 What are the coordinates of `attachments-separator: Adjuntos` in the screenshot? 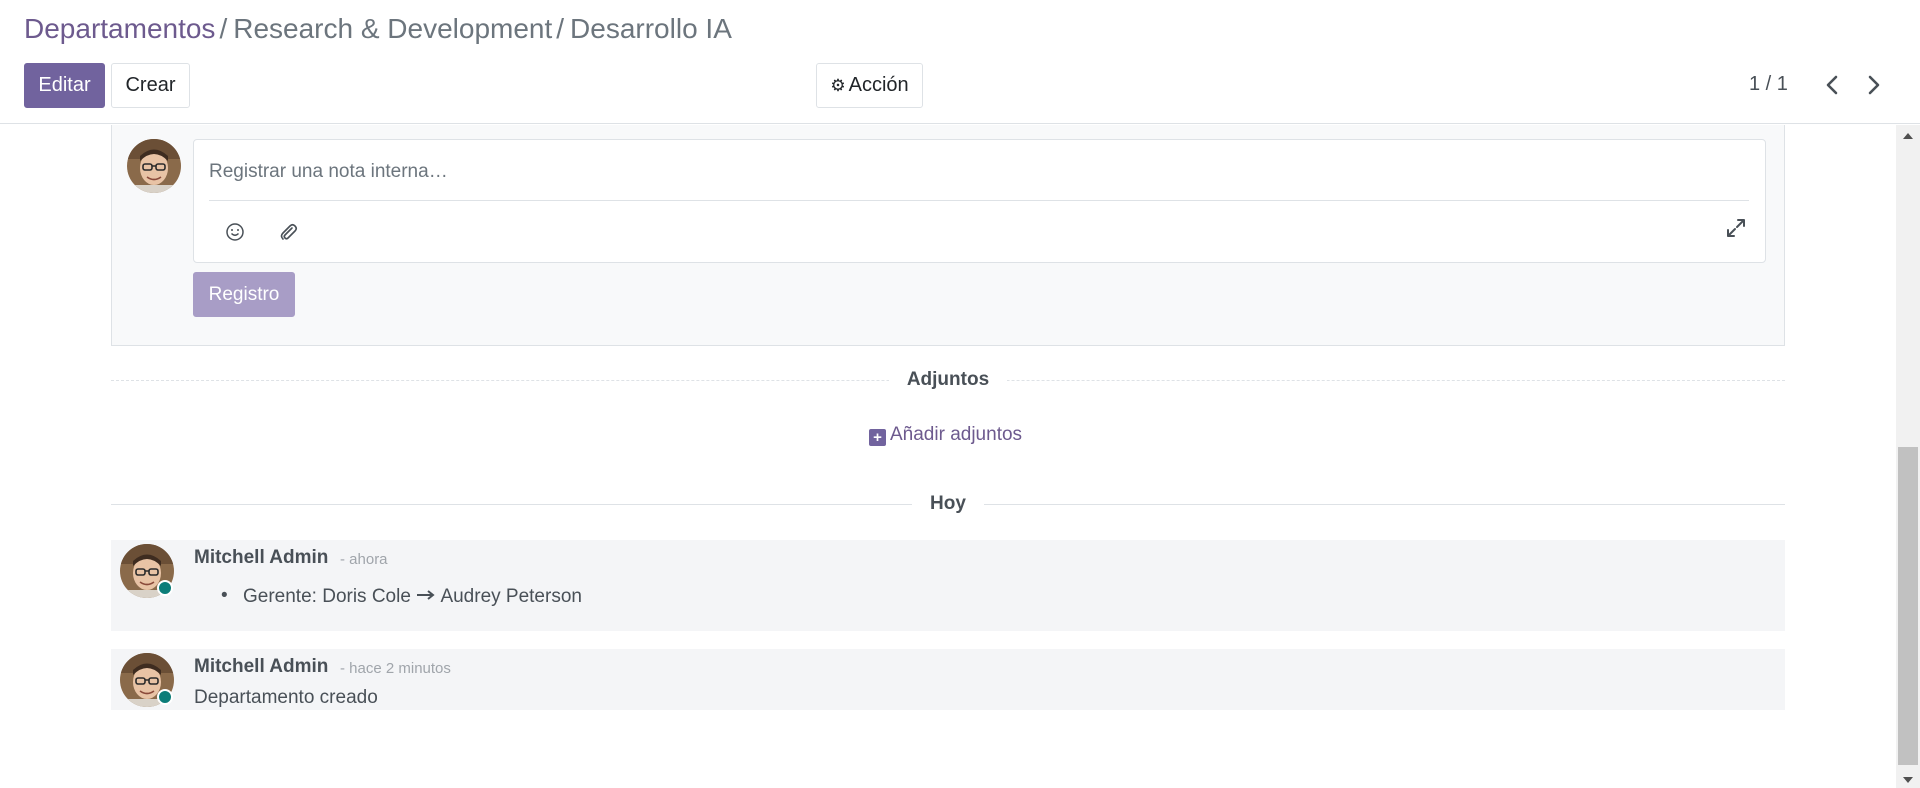 It's located at (948, 380).